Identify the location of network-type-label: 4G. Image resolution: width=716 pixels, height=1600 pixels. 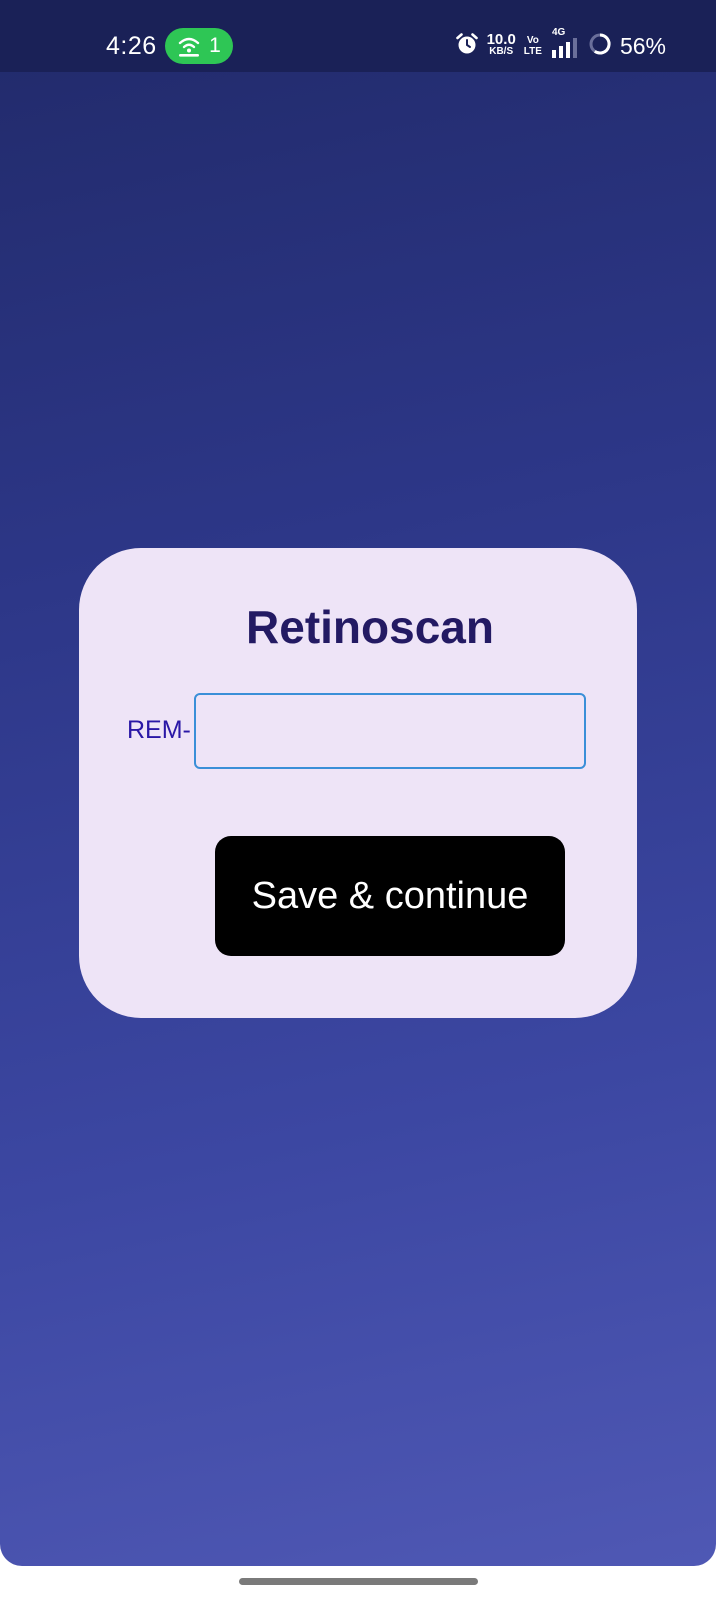
(558, 32).